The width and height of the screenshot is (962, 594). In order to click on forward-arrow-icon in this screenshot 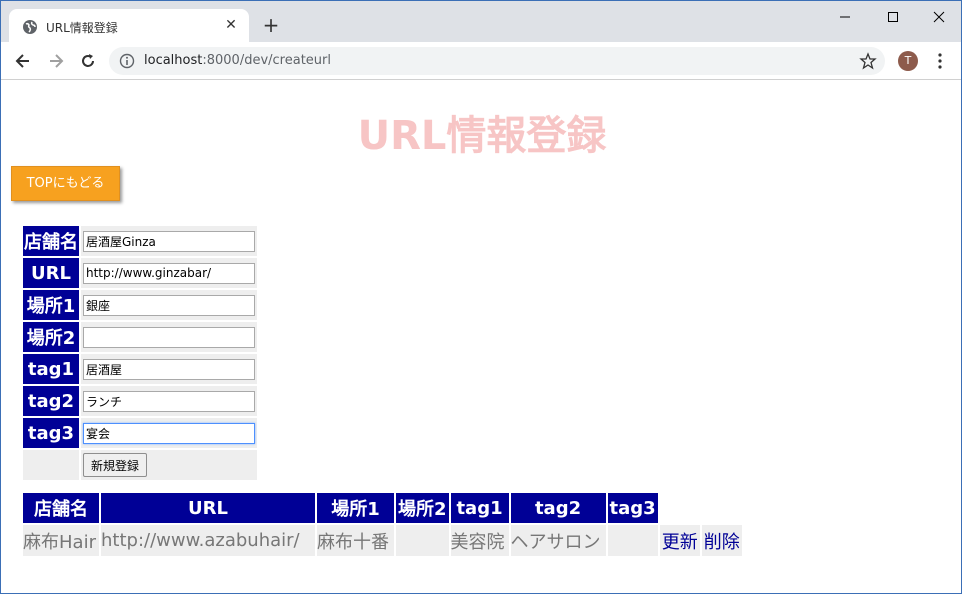, I will do `click(56, 61)`.